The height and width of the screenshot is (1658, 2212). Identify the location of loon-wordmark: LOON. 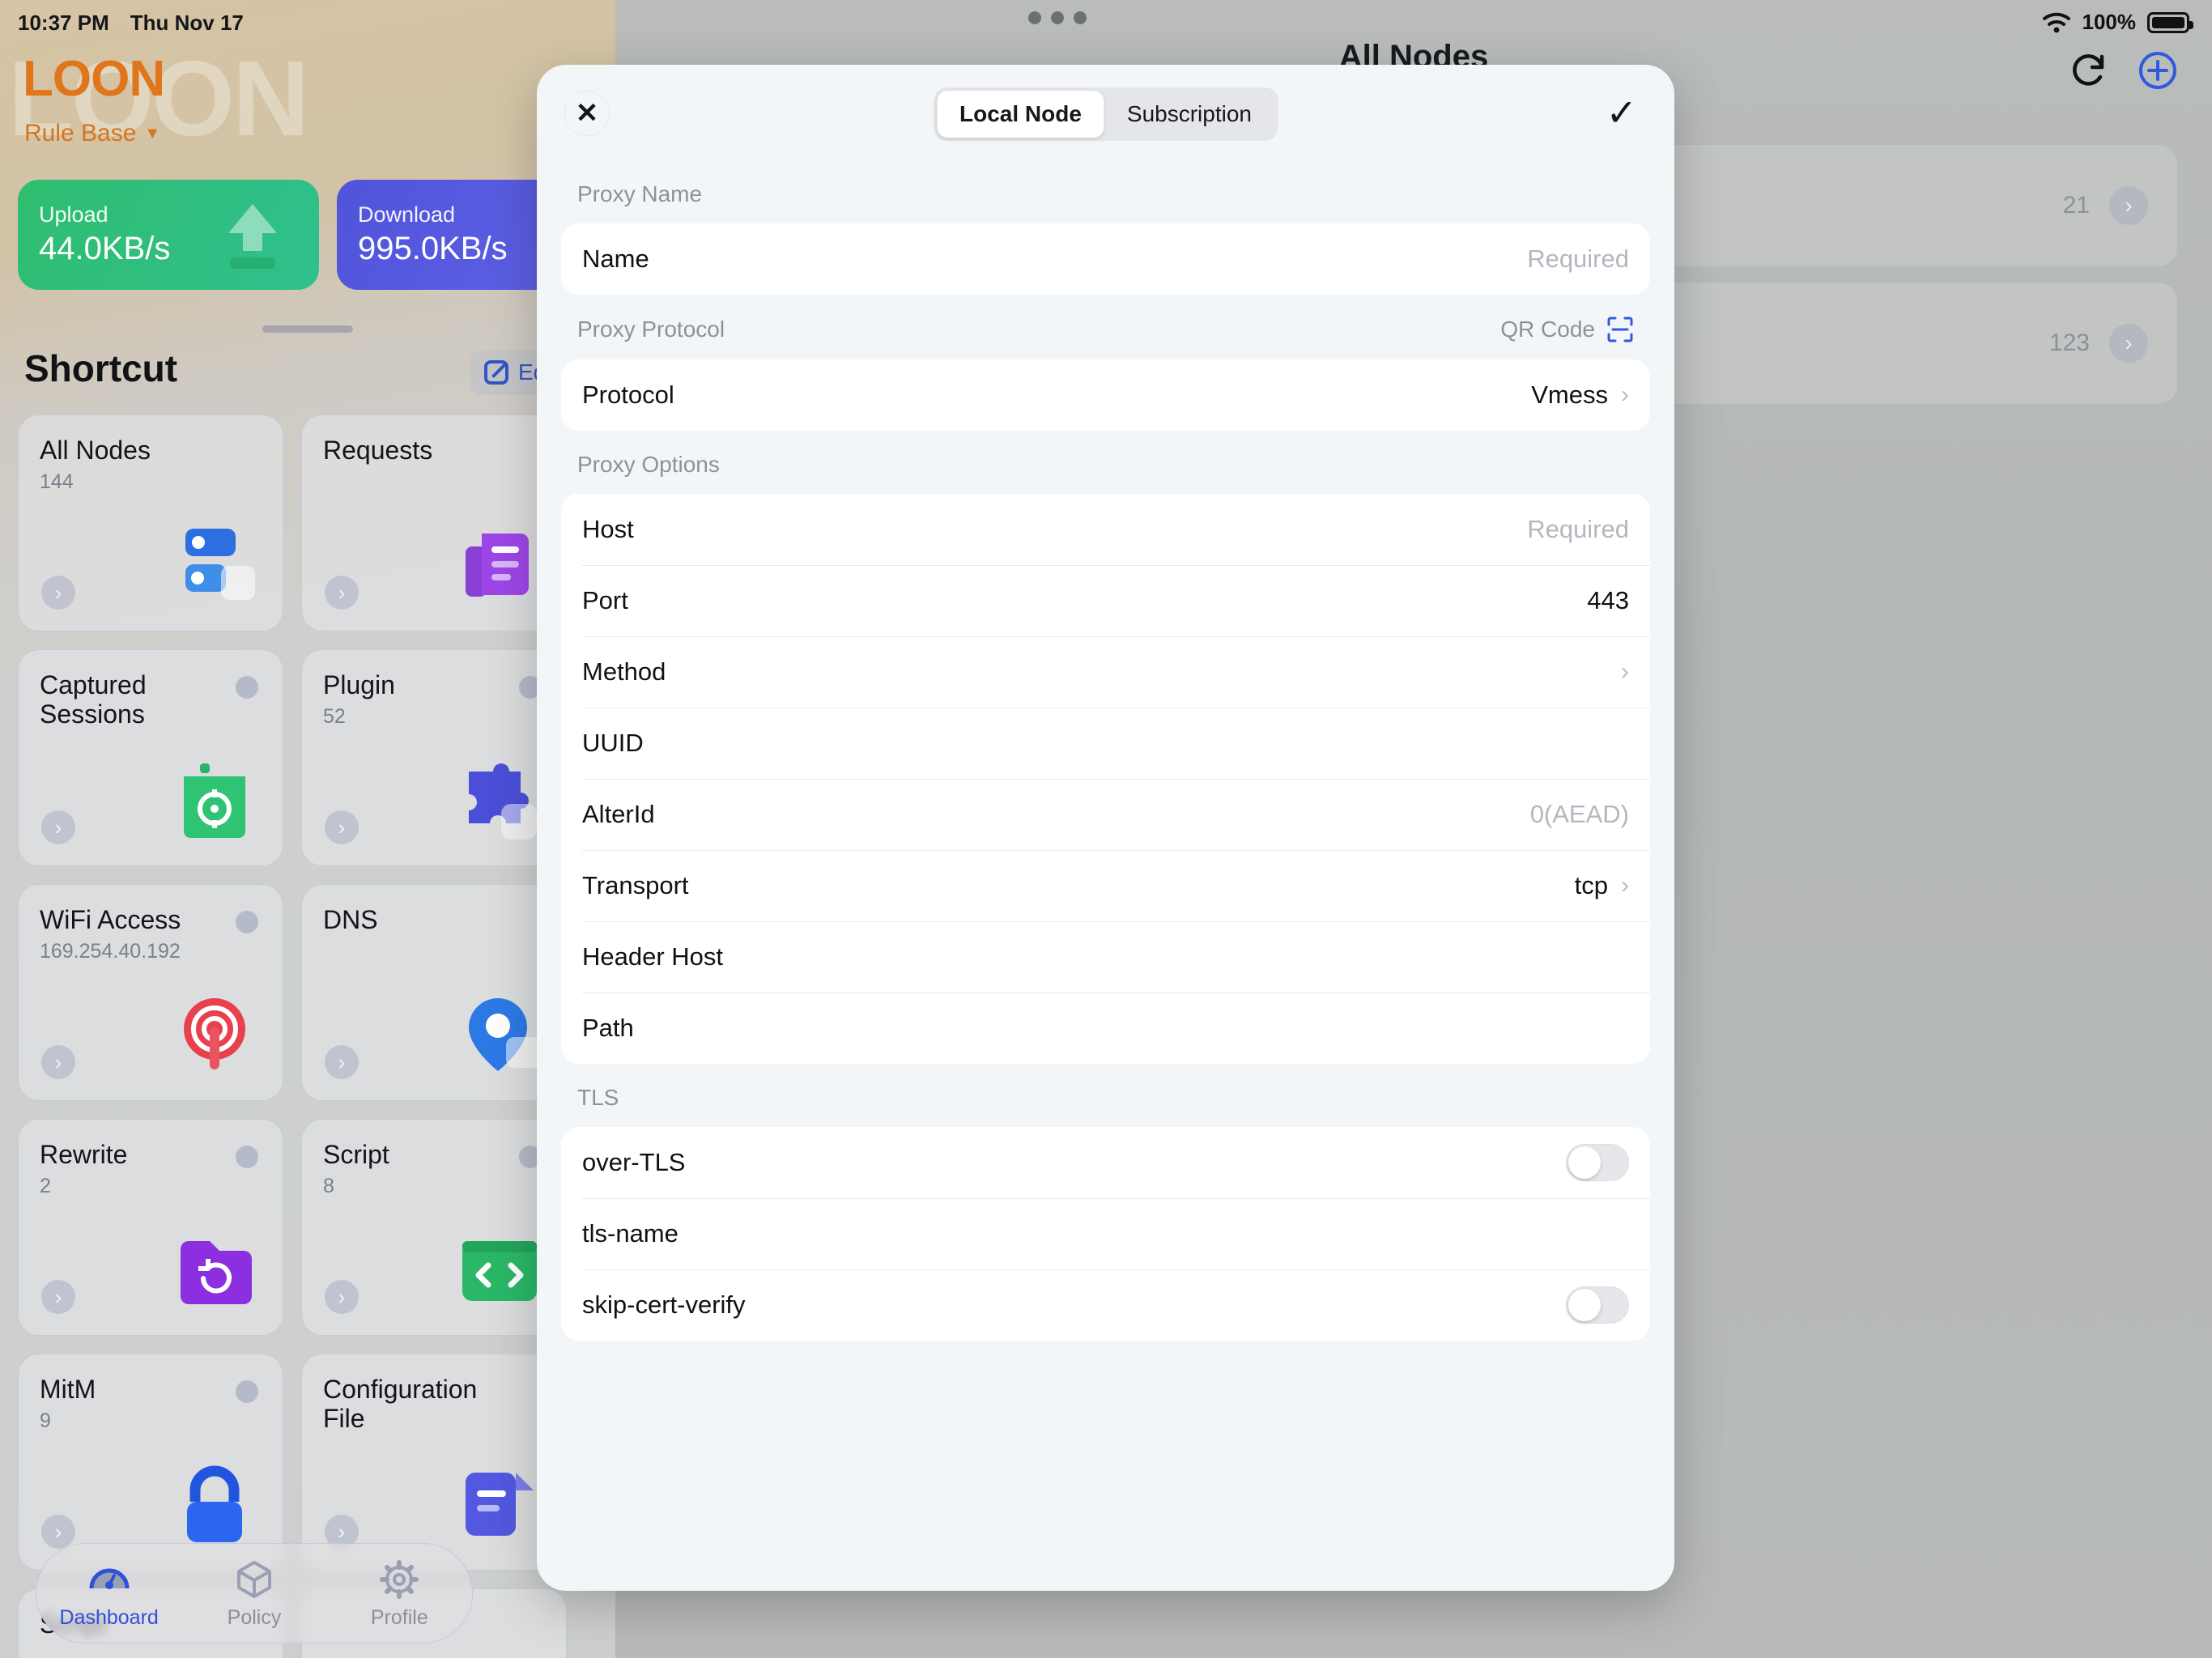
(94, 79).